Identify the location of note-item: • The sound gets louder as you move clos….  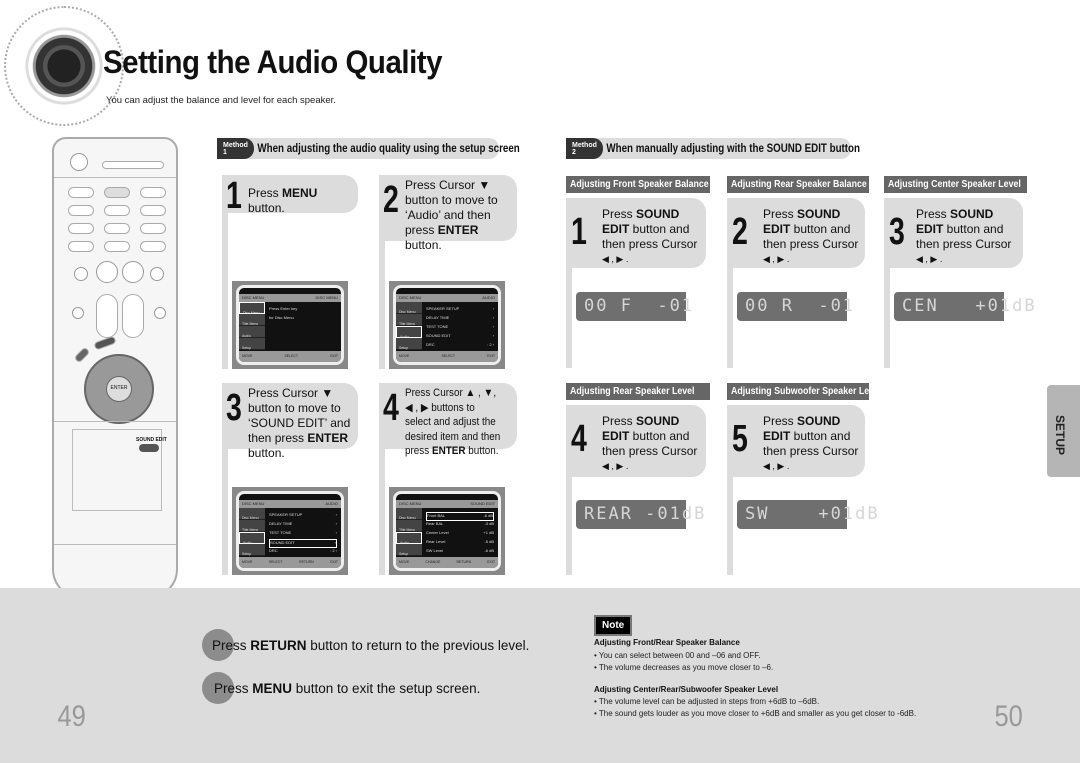
(755, 713).